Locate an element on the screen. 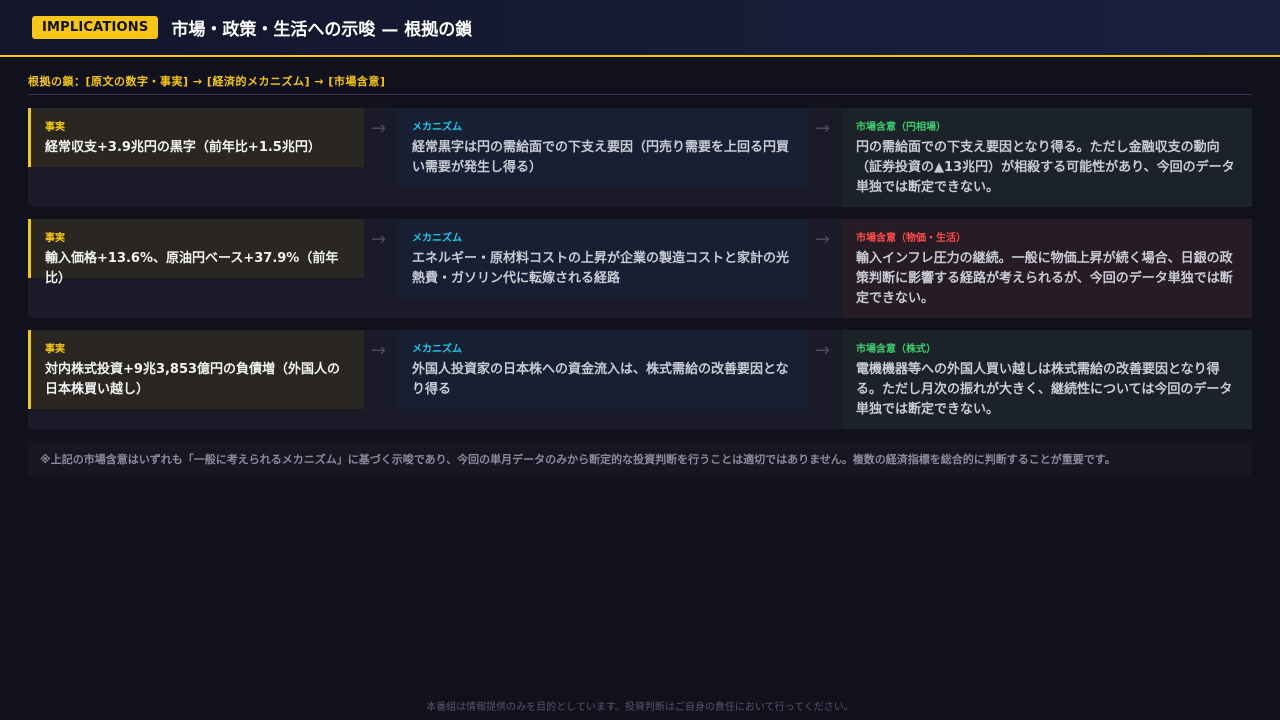 Image resolution: width=1280 pixels, height=720 pixels. fact-text: 経常収支+3.9兆円の黒字（前年比+1.5兆円） is located at coordinates (183, 147).